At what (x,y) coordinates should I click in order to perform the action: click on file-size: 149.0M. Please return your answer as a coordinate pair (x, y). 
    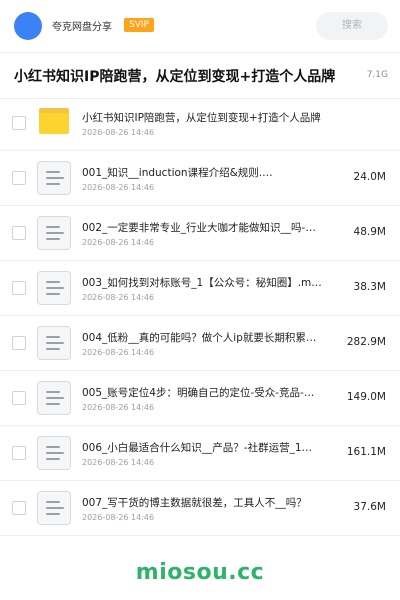
    Looking at the image, I should click on (366, 397).